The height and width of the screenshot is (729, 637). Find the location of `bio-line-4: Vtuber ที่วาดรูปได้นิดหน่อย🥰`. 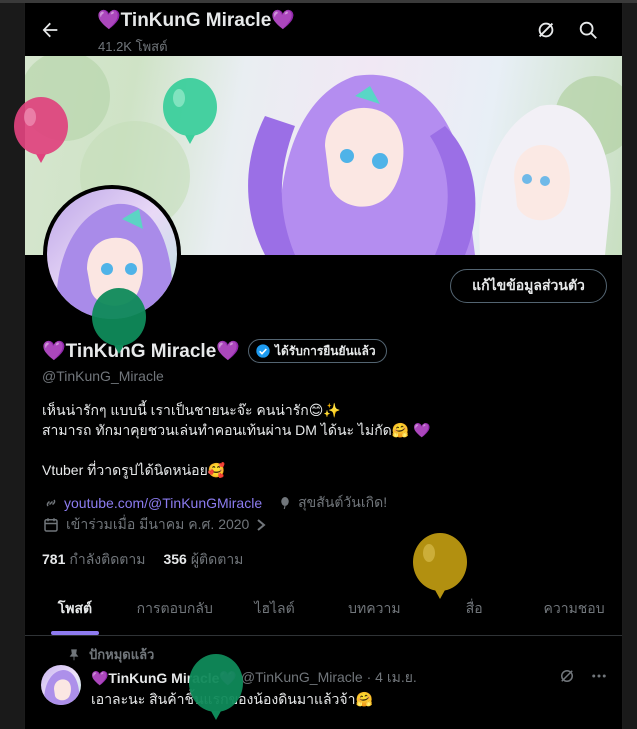

bio-line-4: Vtuber ที่วาดรูปได้นิดหน่อย🥰 is located at coordinates (134, 470).